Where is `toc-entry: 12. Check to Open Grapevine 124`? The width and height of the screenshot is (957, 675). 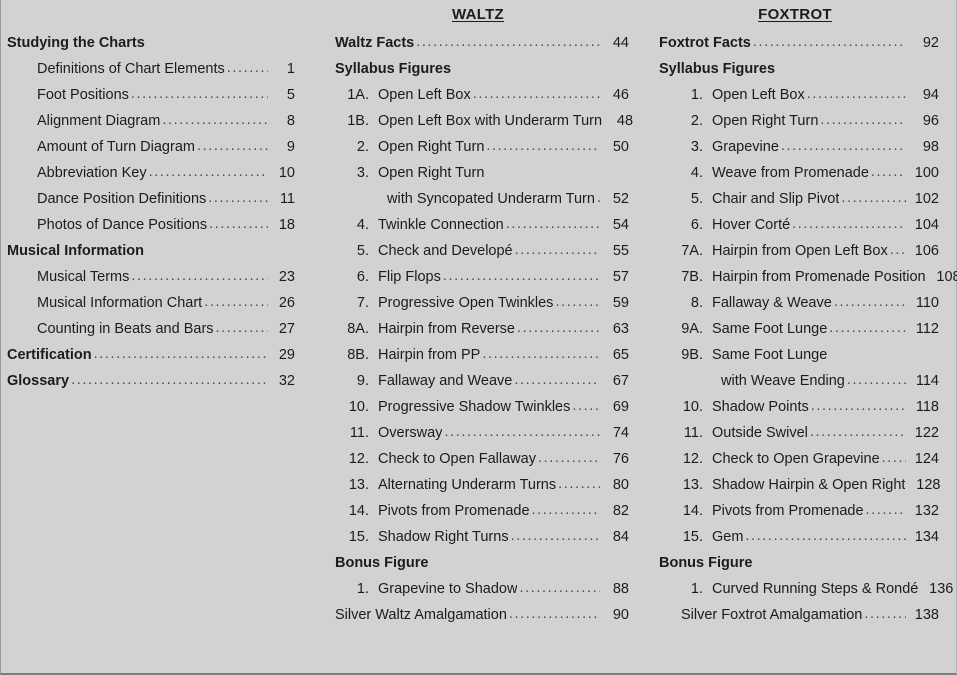 toc-entry: 12. Check to Open Grapevine 124 is located at coordinates (799, 459).